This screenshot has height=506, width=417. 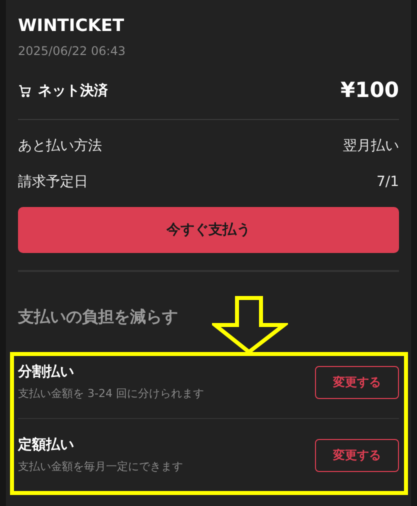 What do you see at coordinates (25, 91) in the screenshot?
I see `cart-icon` at bounding box center [25, 91].